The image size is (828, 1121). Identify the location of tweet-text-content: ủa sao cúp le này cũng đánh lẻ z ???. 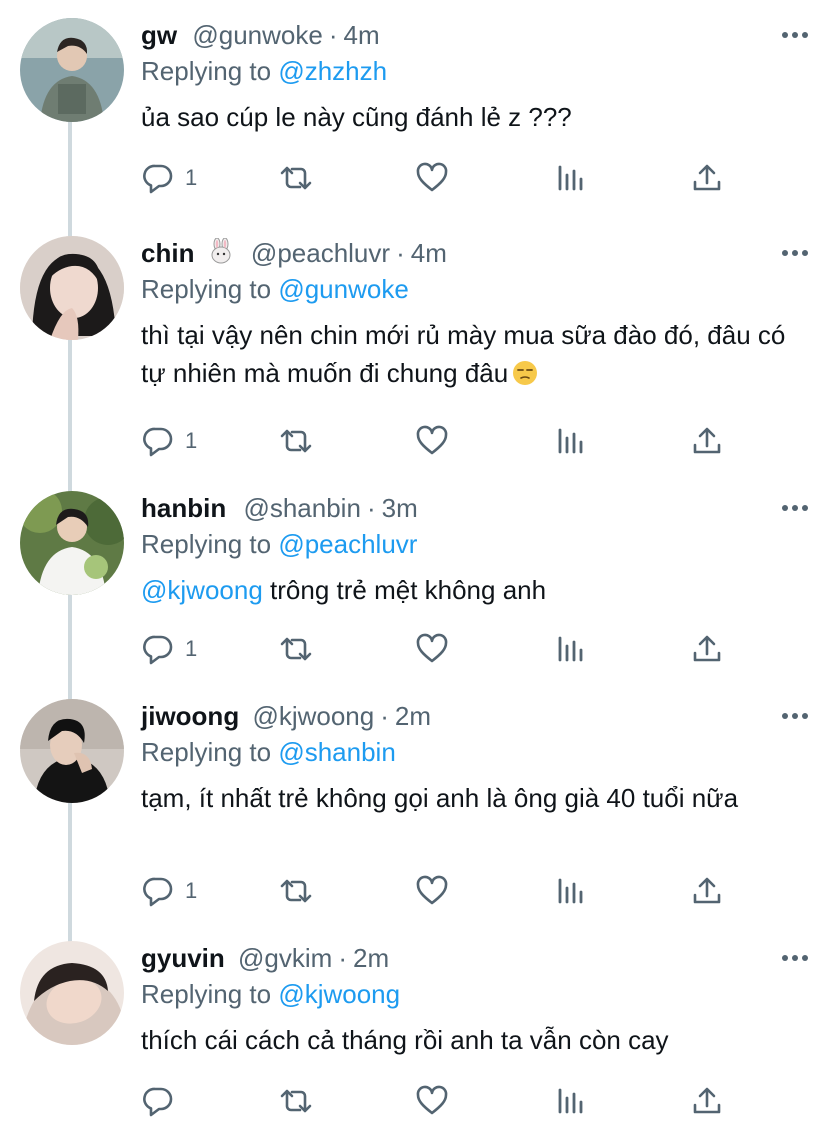
(356, 117).